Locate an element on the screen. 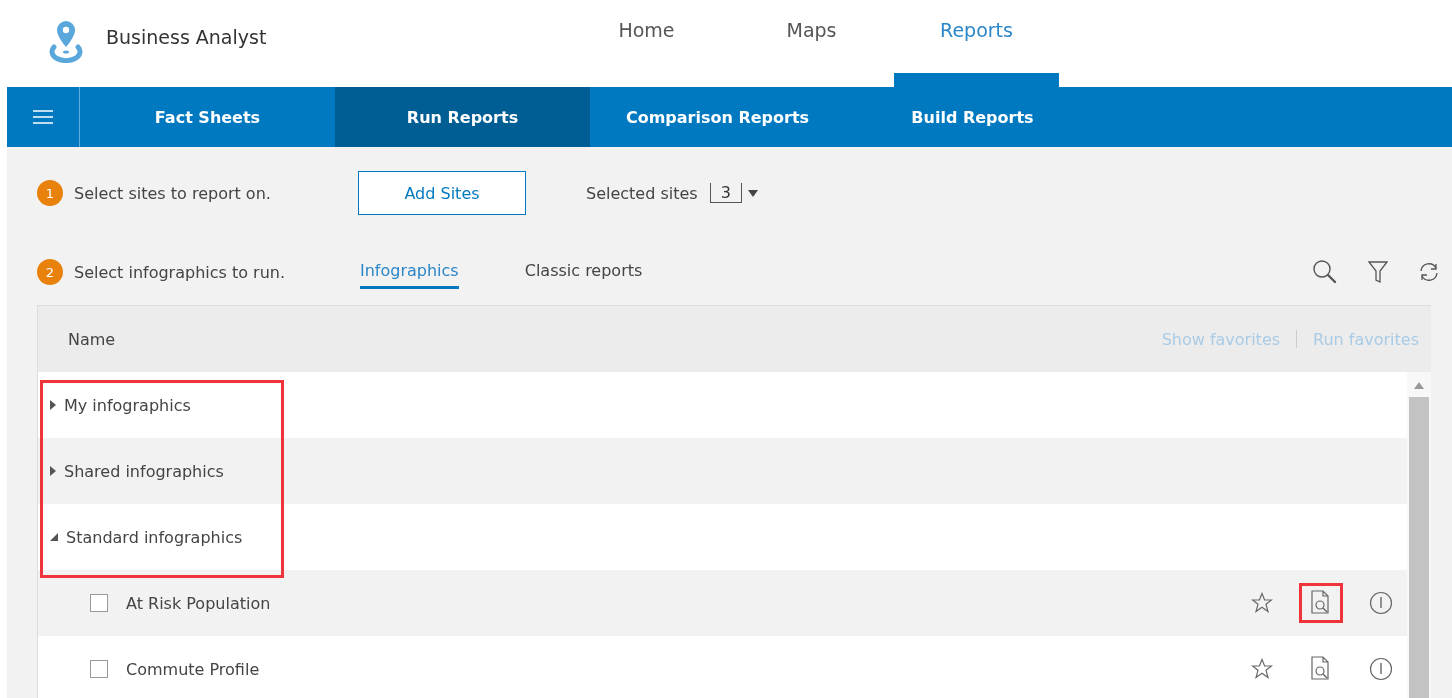 The height and width of the screenshot is (698, 1452). report-type-tab: Infographics is located at coordinates (409, 272).